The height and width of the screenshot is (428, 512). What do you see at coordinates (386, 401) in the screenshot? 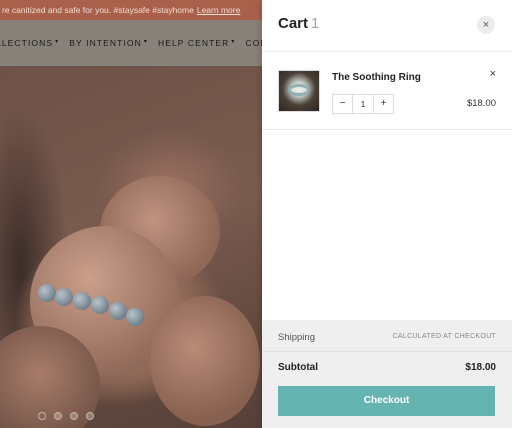
I see `checkout-button: Checkout` at bounding box center [386, 401].